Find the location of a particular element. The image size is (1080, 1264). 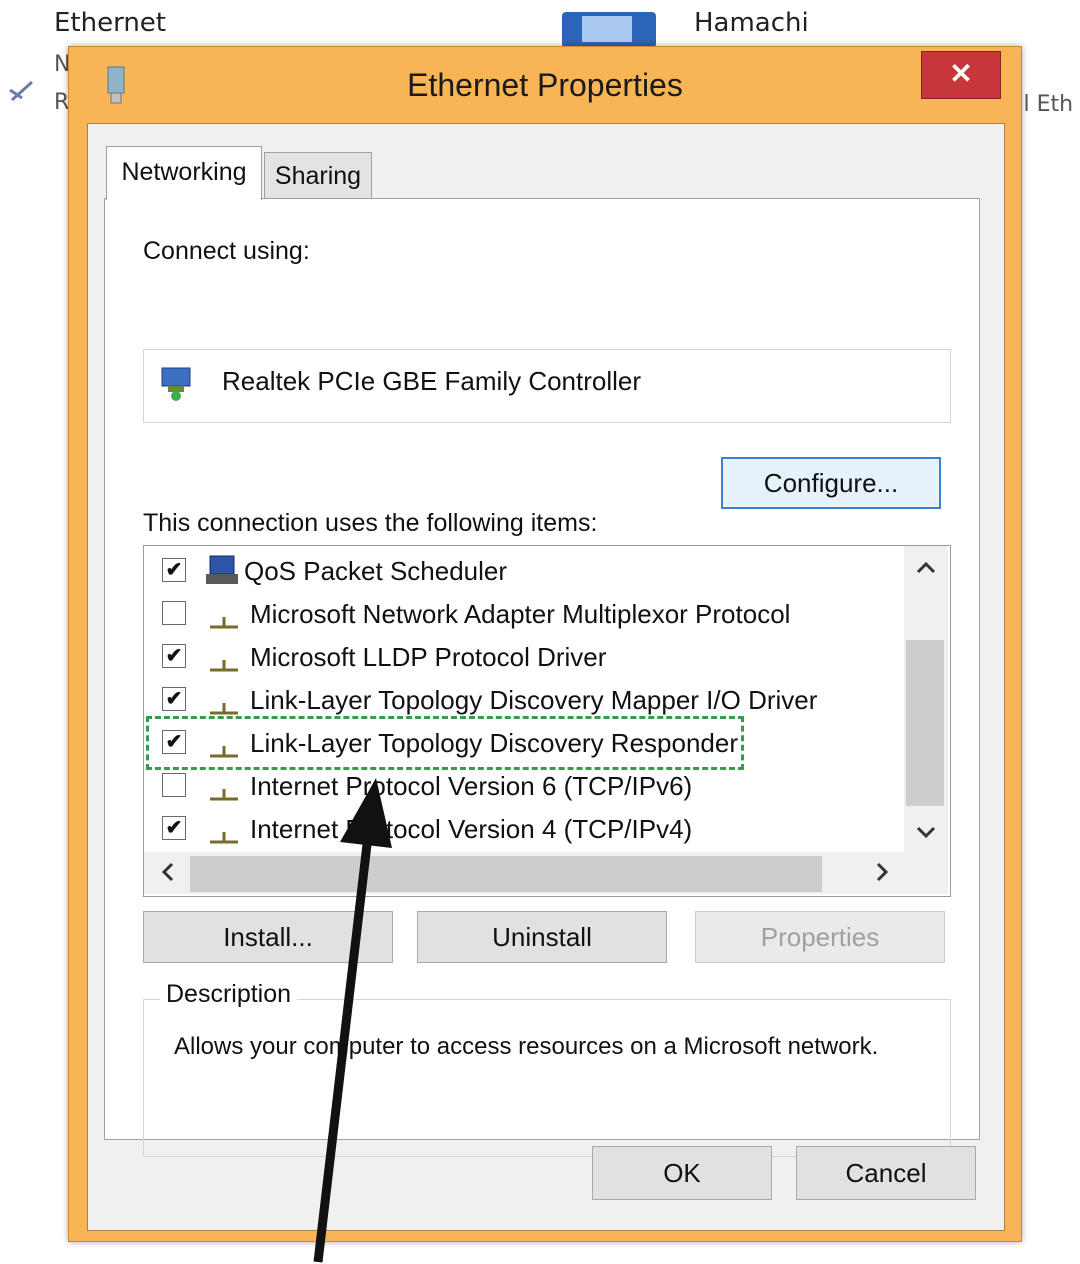

tab-networking: Networking is located at coordinates (184, 173).